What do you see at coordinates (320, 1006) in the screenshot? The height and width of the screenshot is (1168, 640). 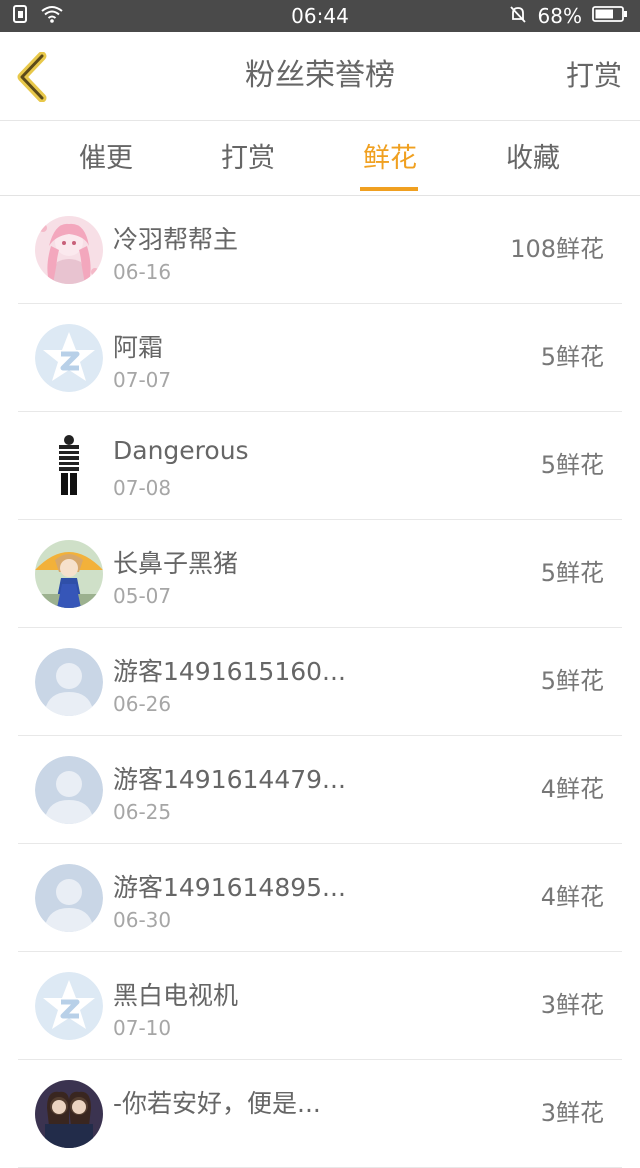 I see `list-item: 黑白电视机 07-10 3鲜花` at bounding box center [320, 1006].